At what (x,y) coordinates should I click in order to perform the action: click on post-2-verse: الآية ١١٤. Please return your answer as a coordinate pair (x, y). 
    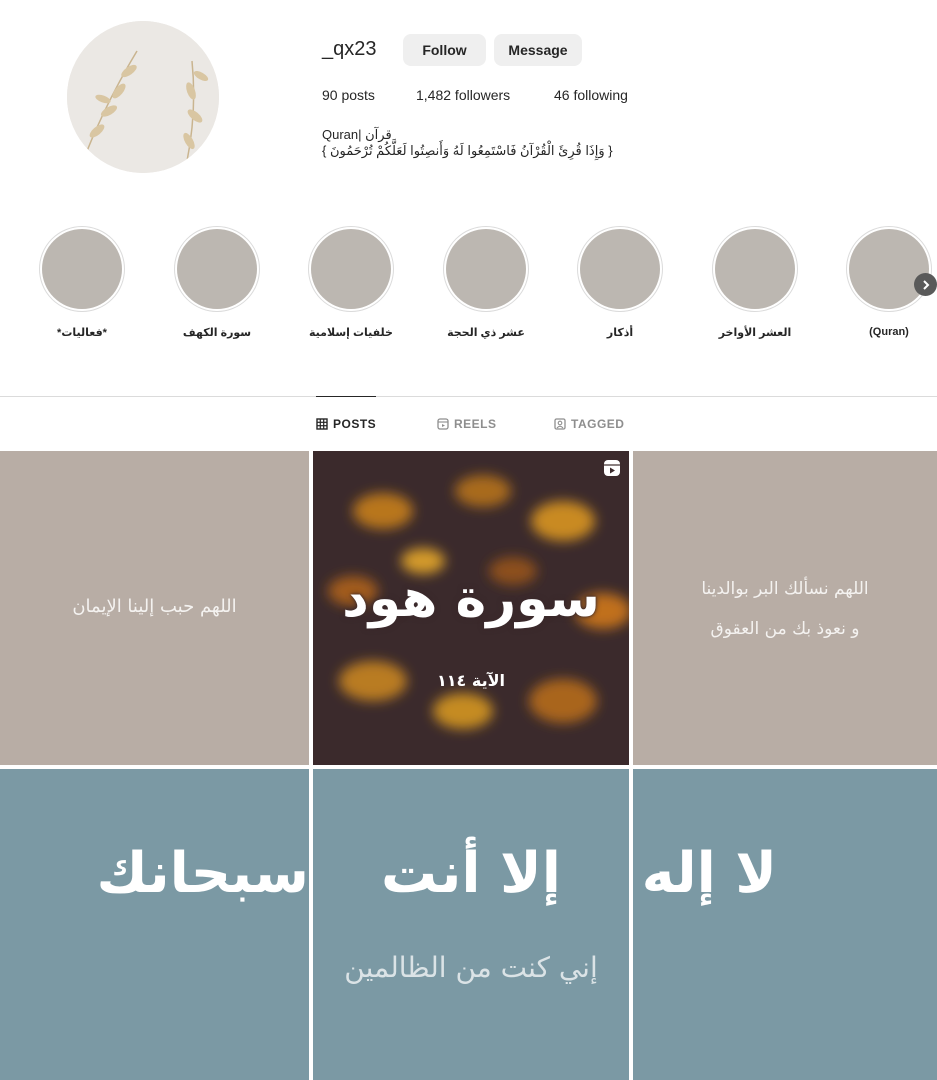
    Looking at the image, I should click on (471, 680).